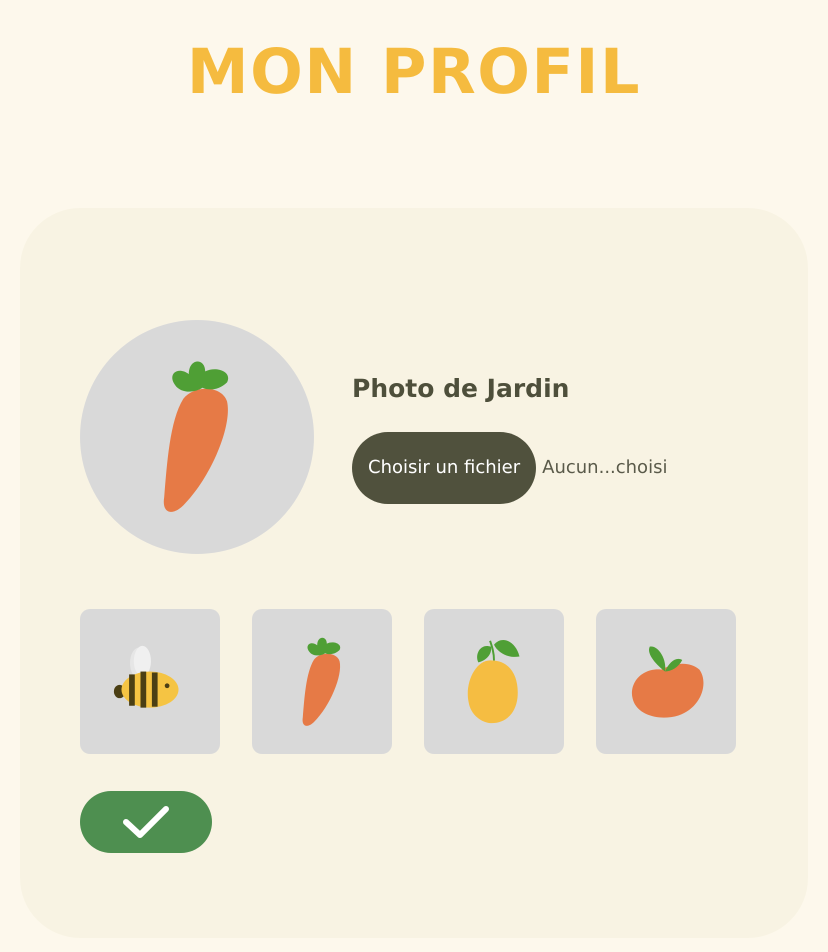 This screenshot has height=952, width=828. I want to click on photo-label: Photo de Jardin, so click(461, 389).